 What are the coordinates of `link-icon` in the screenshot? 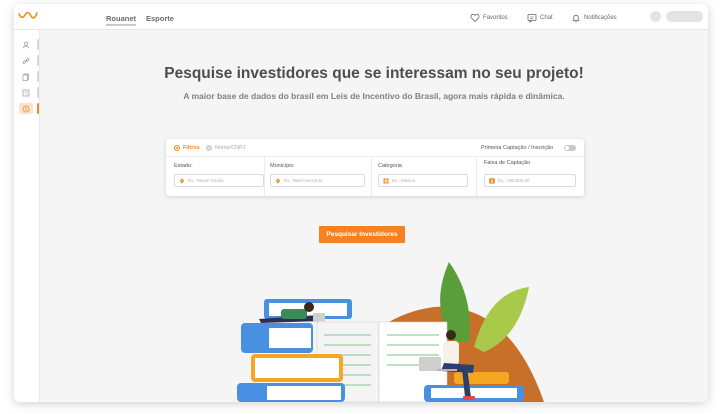 It's located at (26, 60).